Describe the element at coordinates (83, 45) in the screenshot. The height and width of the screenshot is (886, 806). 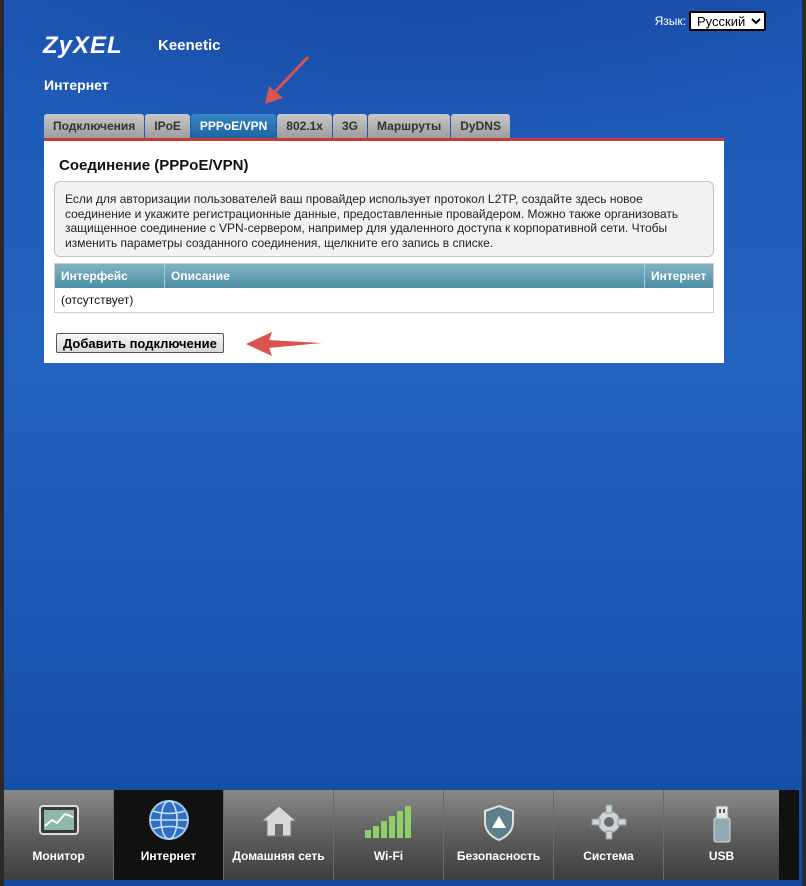
I see `zyxel-logo: ZyXEL` at that location.